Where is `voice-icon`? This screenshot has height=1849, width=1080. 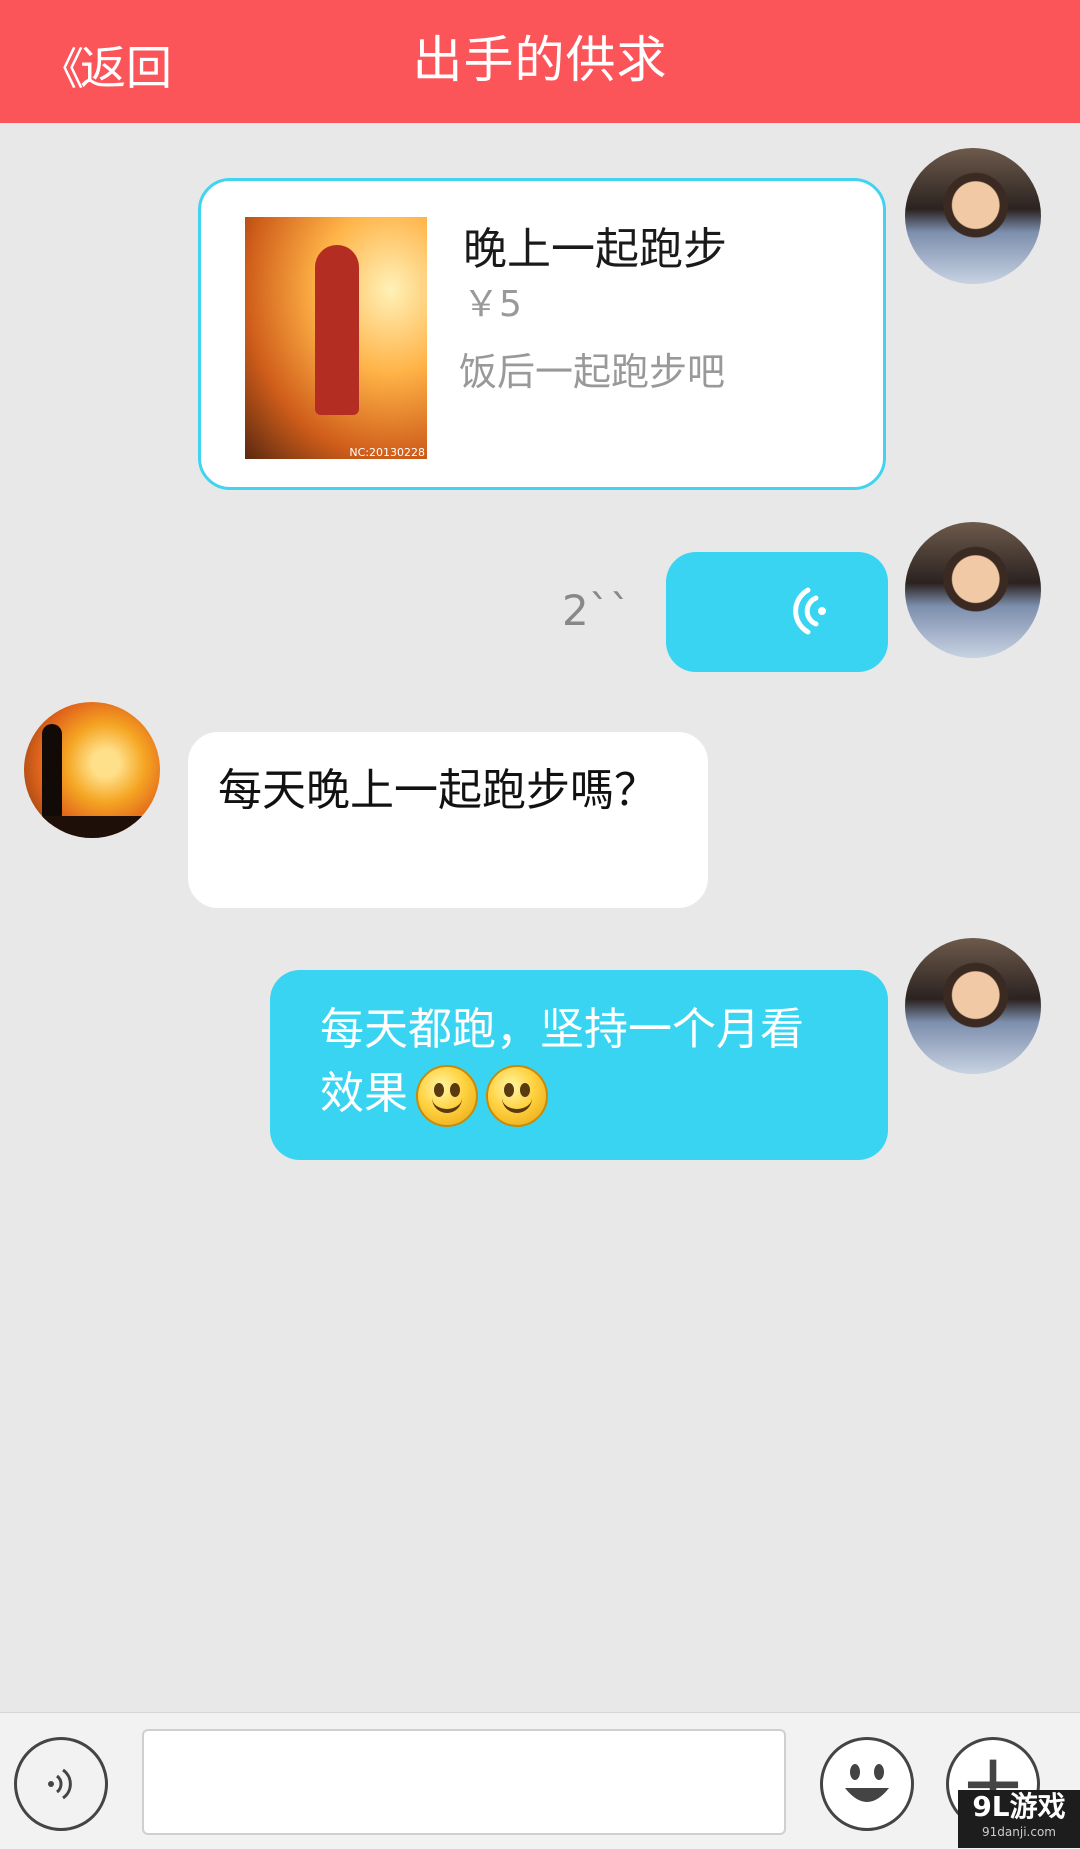
voice-icon is located at coordinates (60, 1784).